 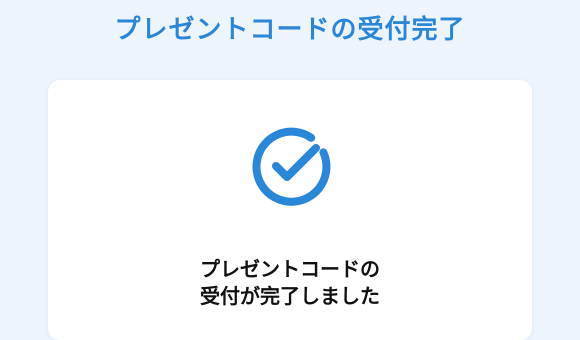 I want to click on page-title: プレゼントコードの受付完了, so click(x=290, y=30).